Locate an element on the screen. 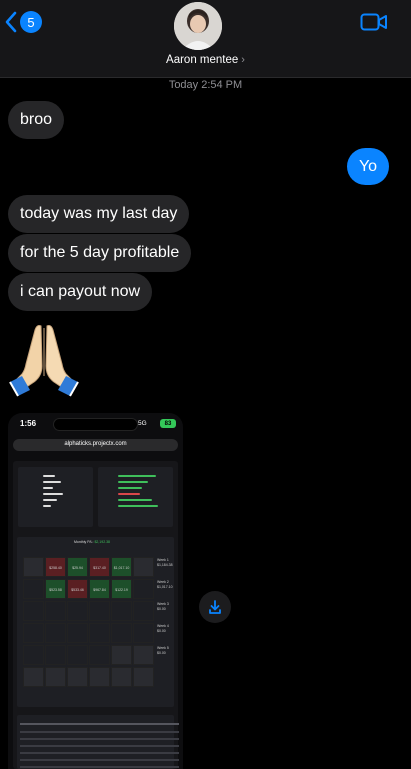 This screenshot has height=769, width=411. week-summary: Week 3 $0.00 is located at coordinates (167, 611).